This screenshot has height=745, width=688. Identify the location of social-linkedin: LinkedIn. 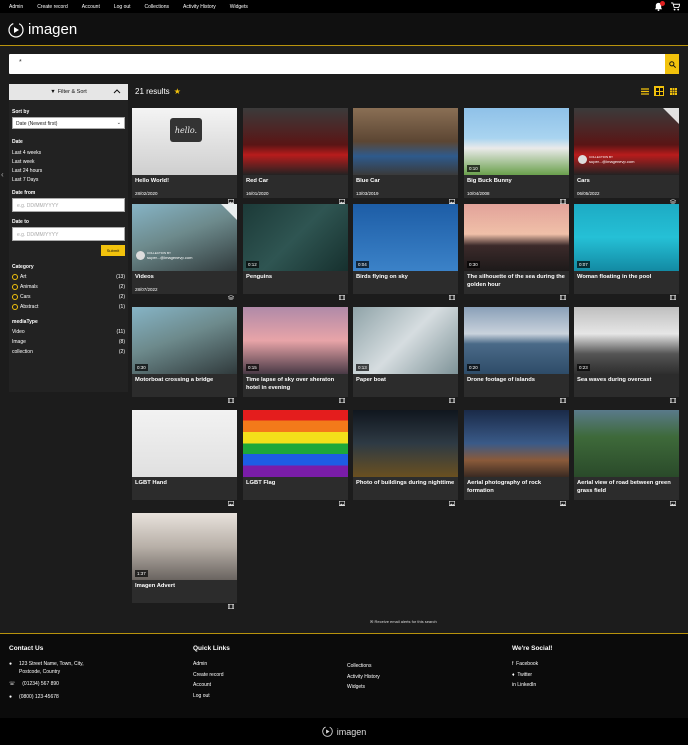
(526, 685).